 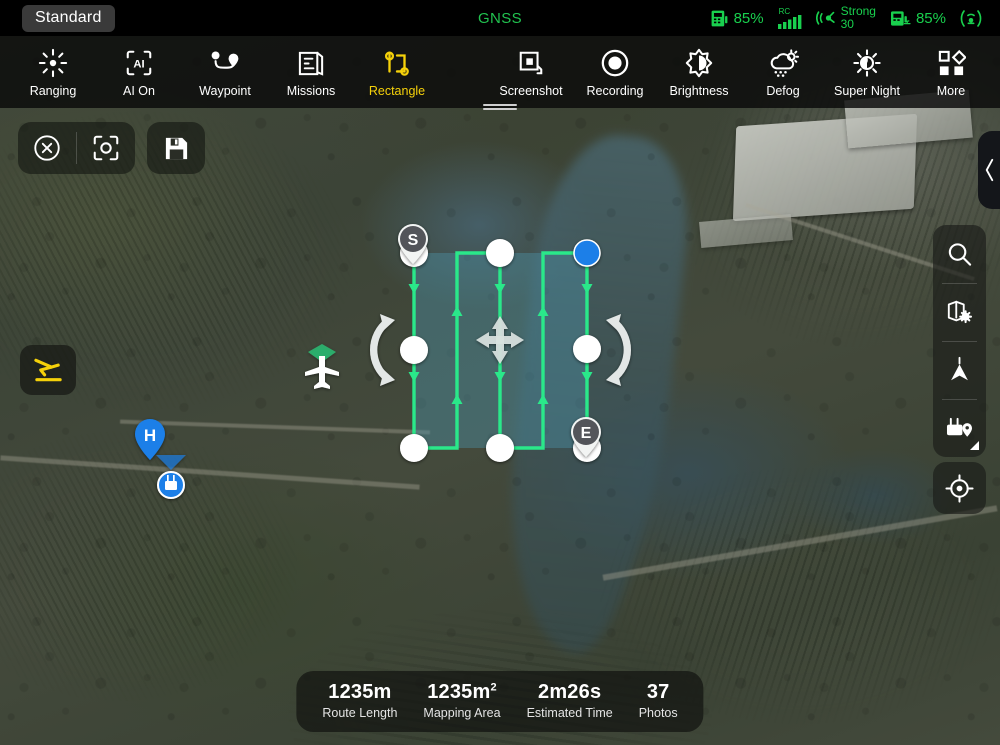 What do you see at coordinates (586, 433) in the screenshot?
I see `end-marker-label: E` at bounding box center [586, 433].